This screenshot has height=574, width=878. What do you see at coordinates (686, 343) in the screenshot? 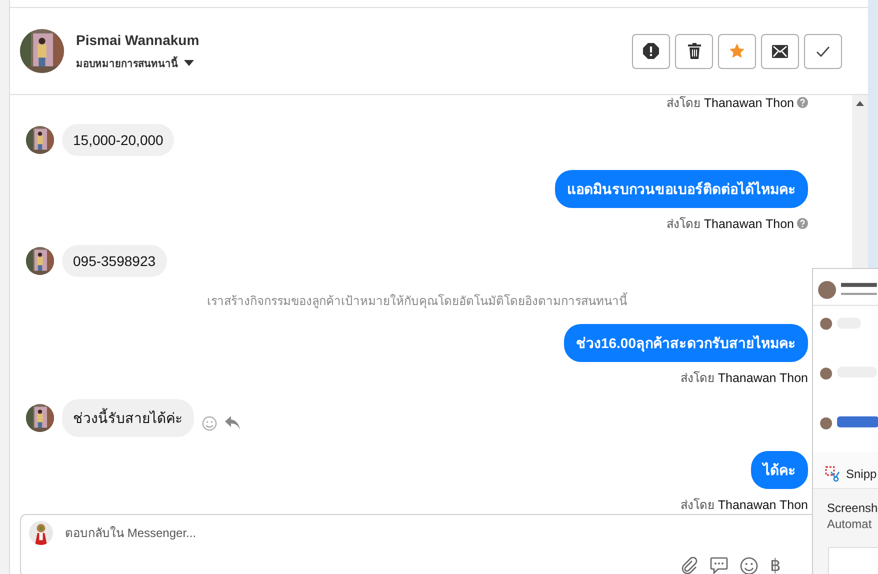
I see `message-bubble: ช่วง16.00ลุกค้าสะดวกรับสายไหมคะ` at bounding box center [686, 343].